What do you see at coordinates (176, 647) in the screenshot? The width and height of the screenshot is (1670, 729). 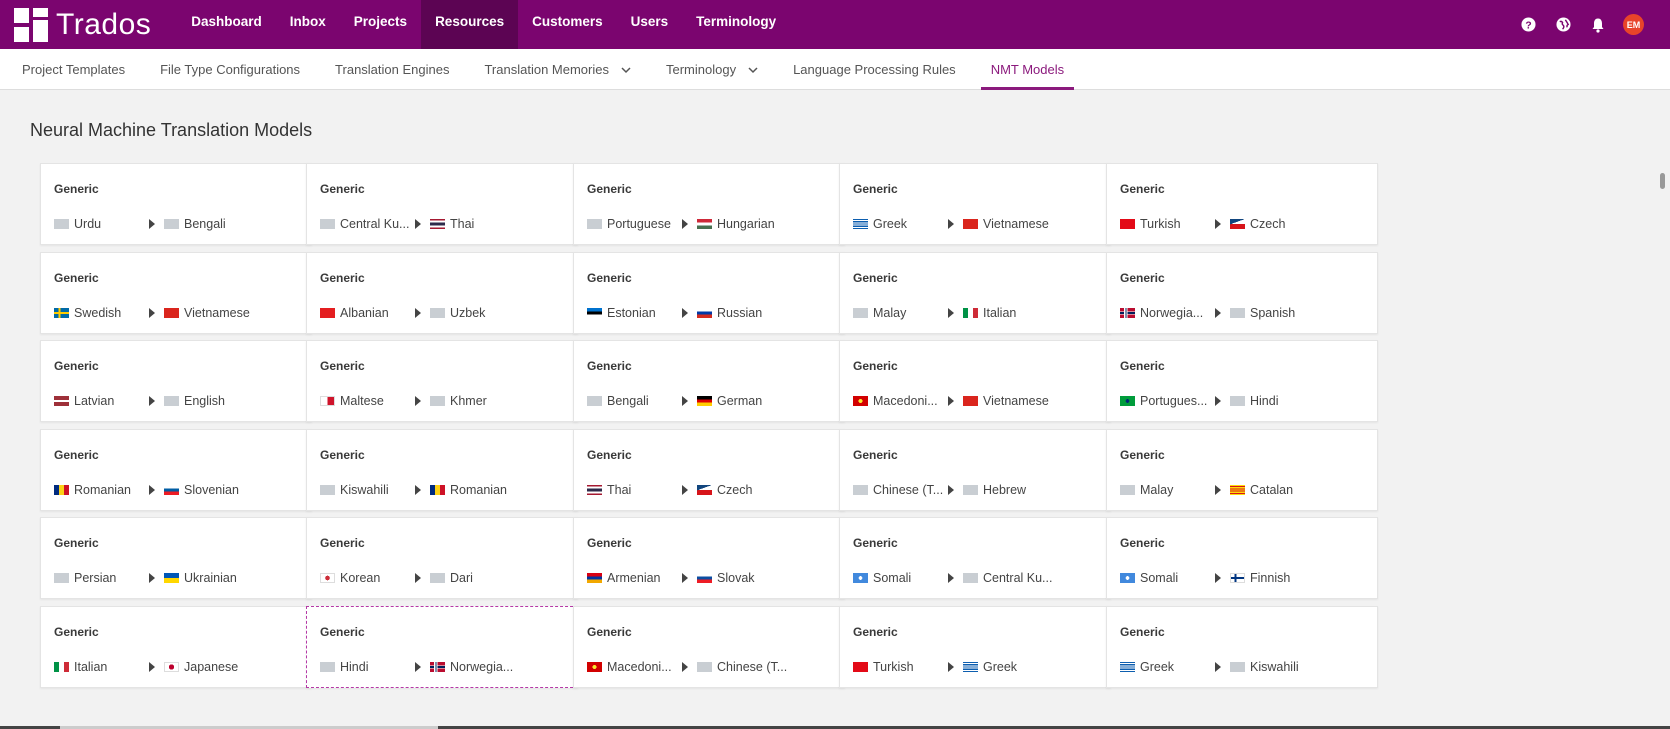 I see `nmt-model-card: Generic Italian Japanese` at bounding box center [176, 647].